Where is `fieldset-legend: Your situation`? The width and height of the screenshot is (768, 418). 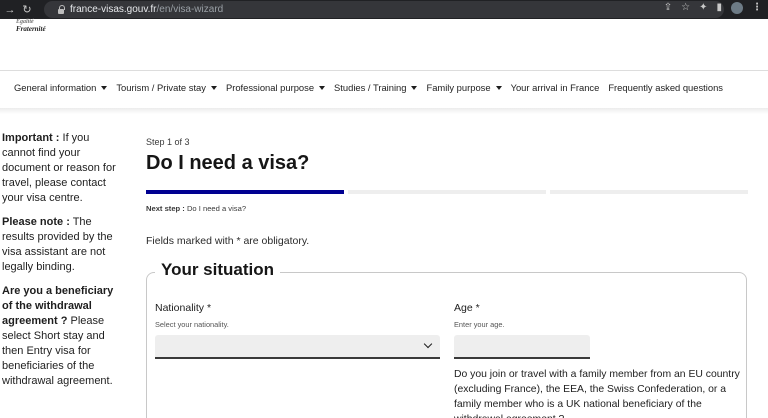 fieldset-legend: Your situation is located at coordinates (218, 270).